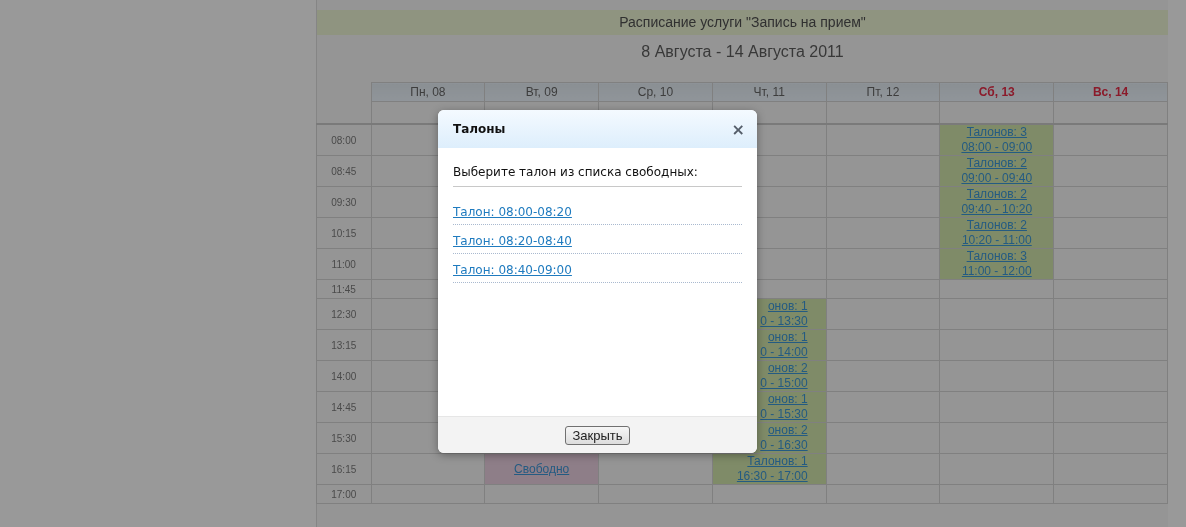 This screenshot has width=1186, height=527. Describe the element at coordinates (772, 469) in the screenshot. I see `slot-link: Талонов: 1 16:30 - 17:00` at that location.